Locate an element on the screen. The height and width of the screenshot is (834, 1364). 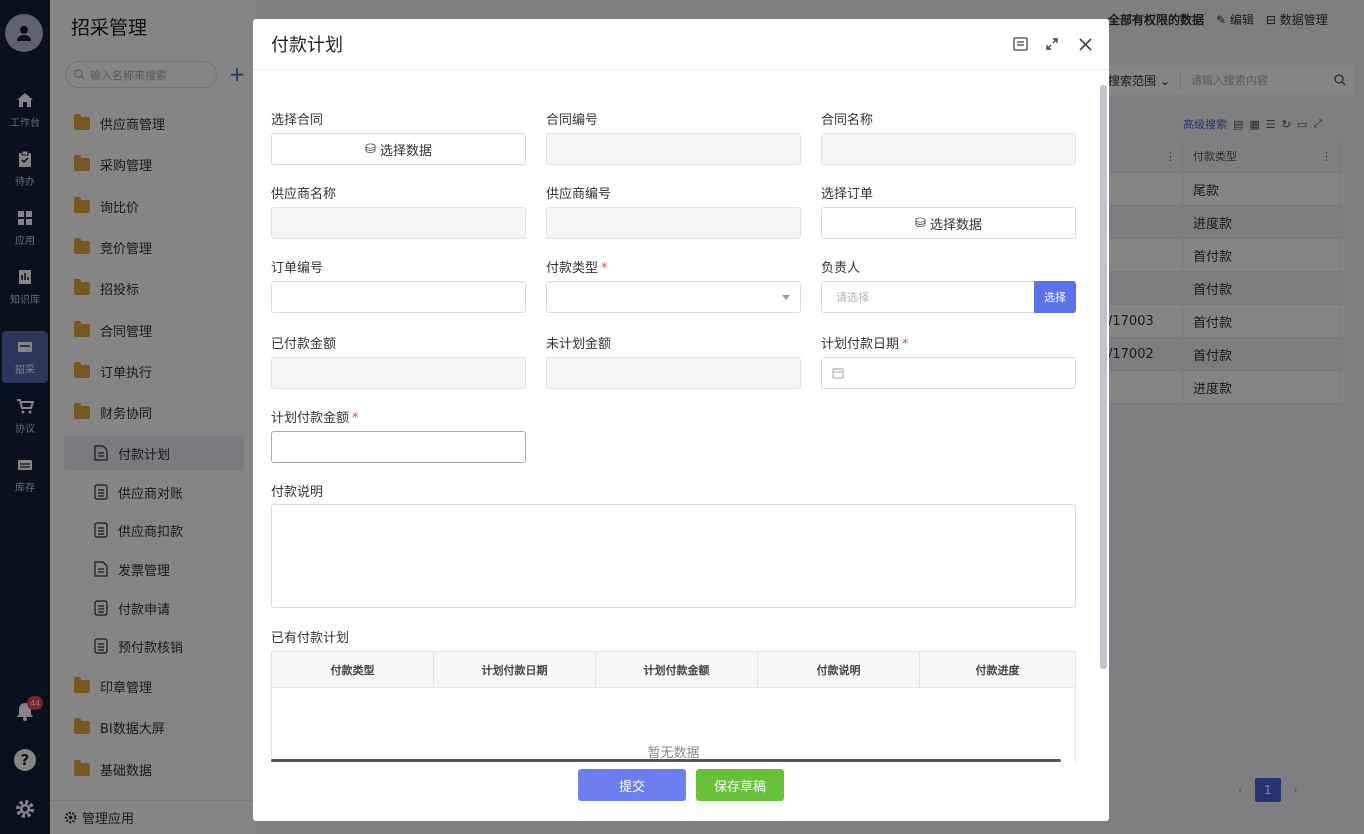
select-contract-button: ⛁ 选择数据 is located at coordinates (398, 149).